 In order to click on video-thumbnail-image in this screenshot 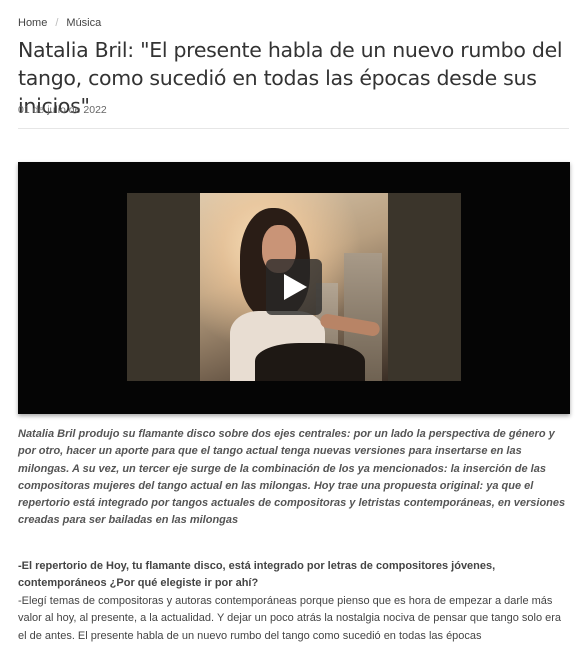, I will do `click(294, 287)`.